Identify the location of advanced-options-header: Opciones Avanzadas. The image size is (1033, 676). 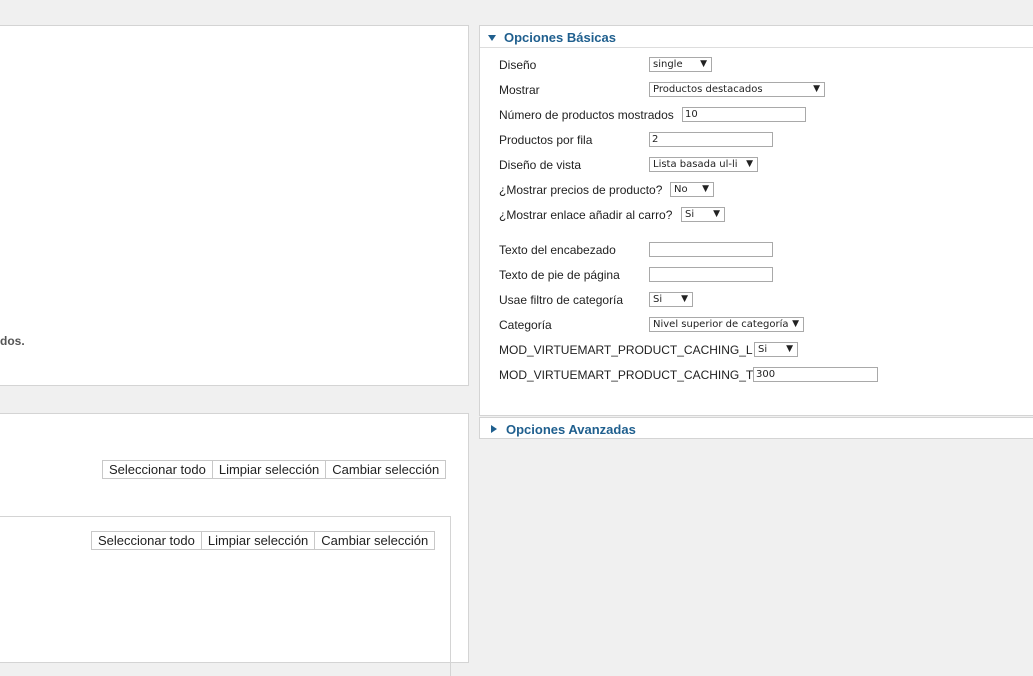
(562, 429).